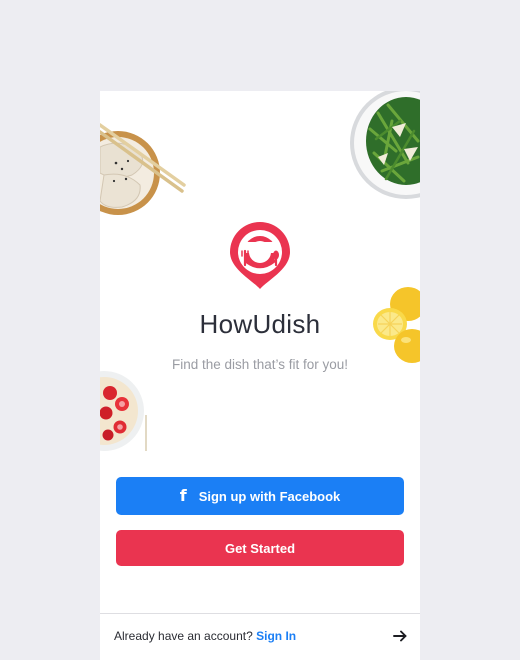 The width and height of the screenshot is (520, 660). What do you see at coordinates (276, 636) in the screenshot?
I see `signin-link: Sign In` at bounding box center [276, 636].